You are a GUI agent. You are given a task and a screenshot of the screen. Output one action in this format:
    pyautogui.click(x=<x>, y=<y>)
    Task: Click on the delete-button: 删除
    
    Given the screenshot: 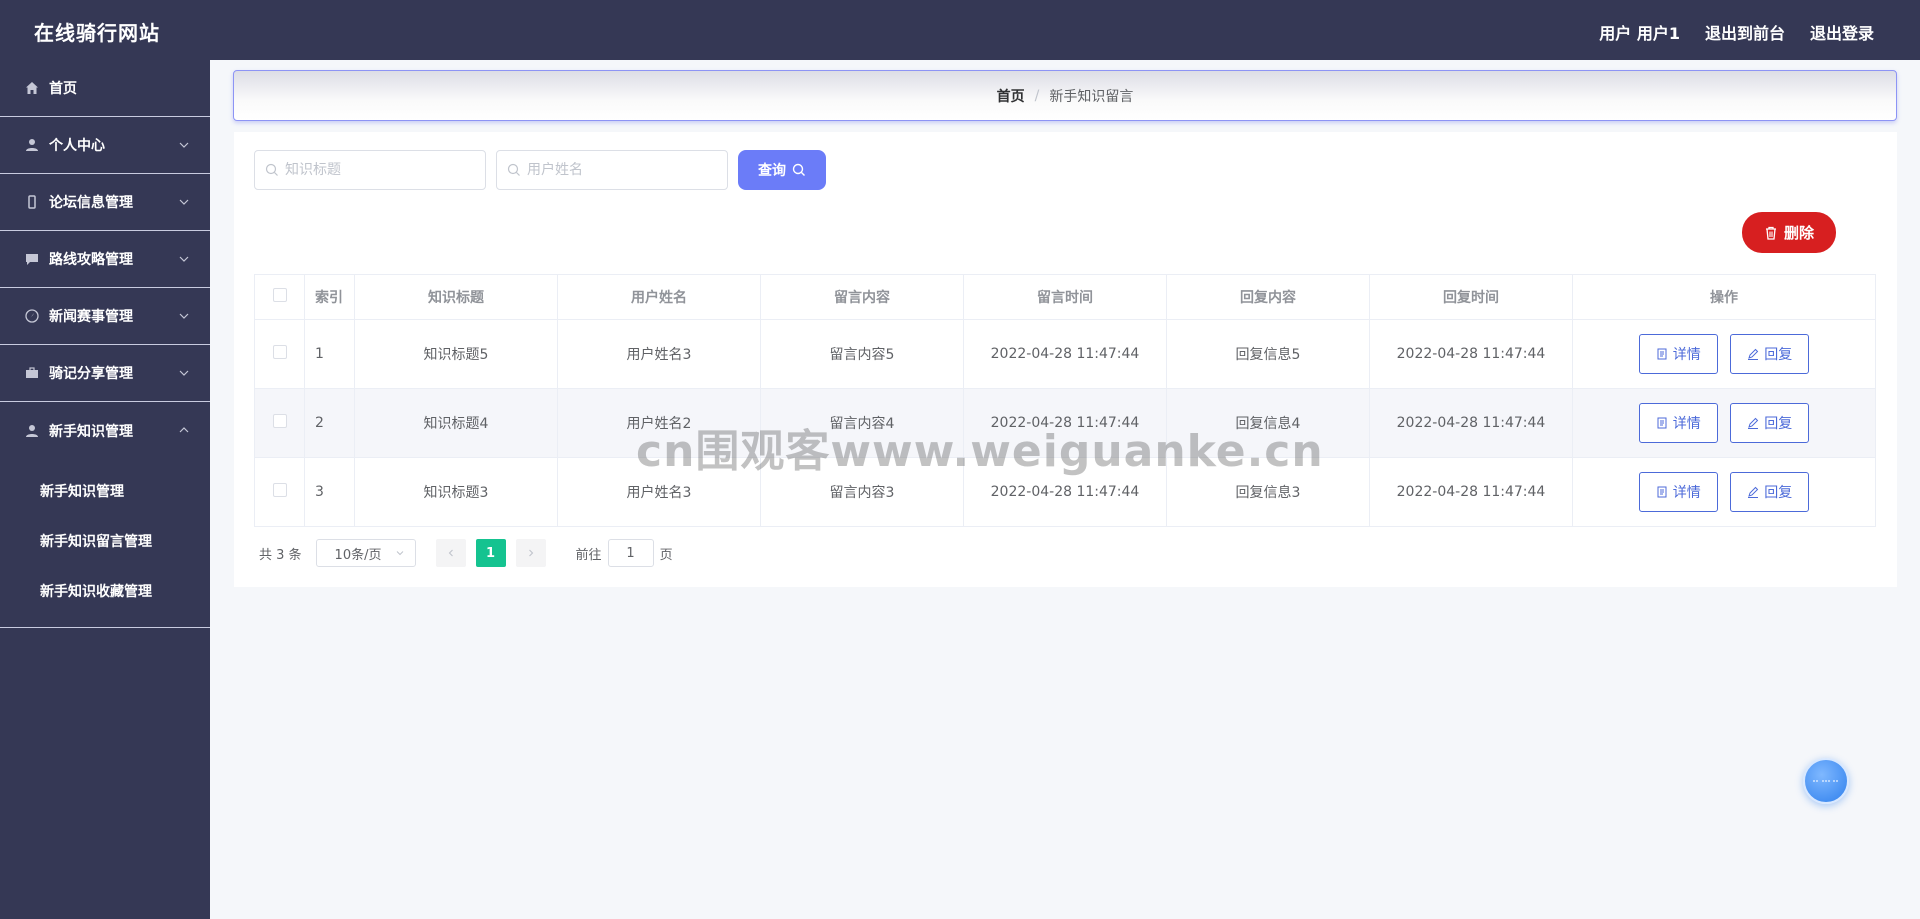 What is the action you would take?
    pyautogui.click(x=1789, y=232)
    